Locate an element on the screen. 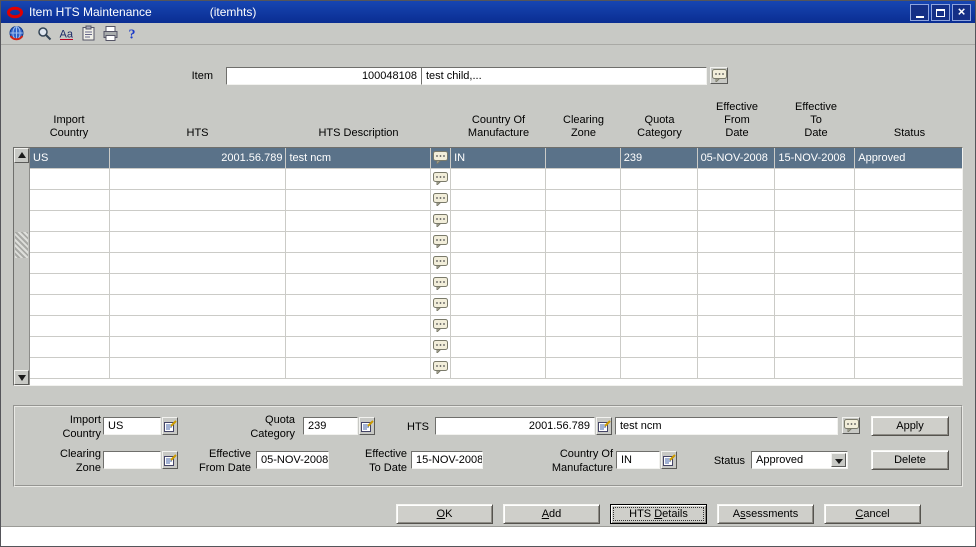  delete-button: Delete is located at coordinates (910, 460).